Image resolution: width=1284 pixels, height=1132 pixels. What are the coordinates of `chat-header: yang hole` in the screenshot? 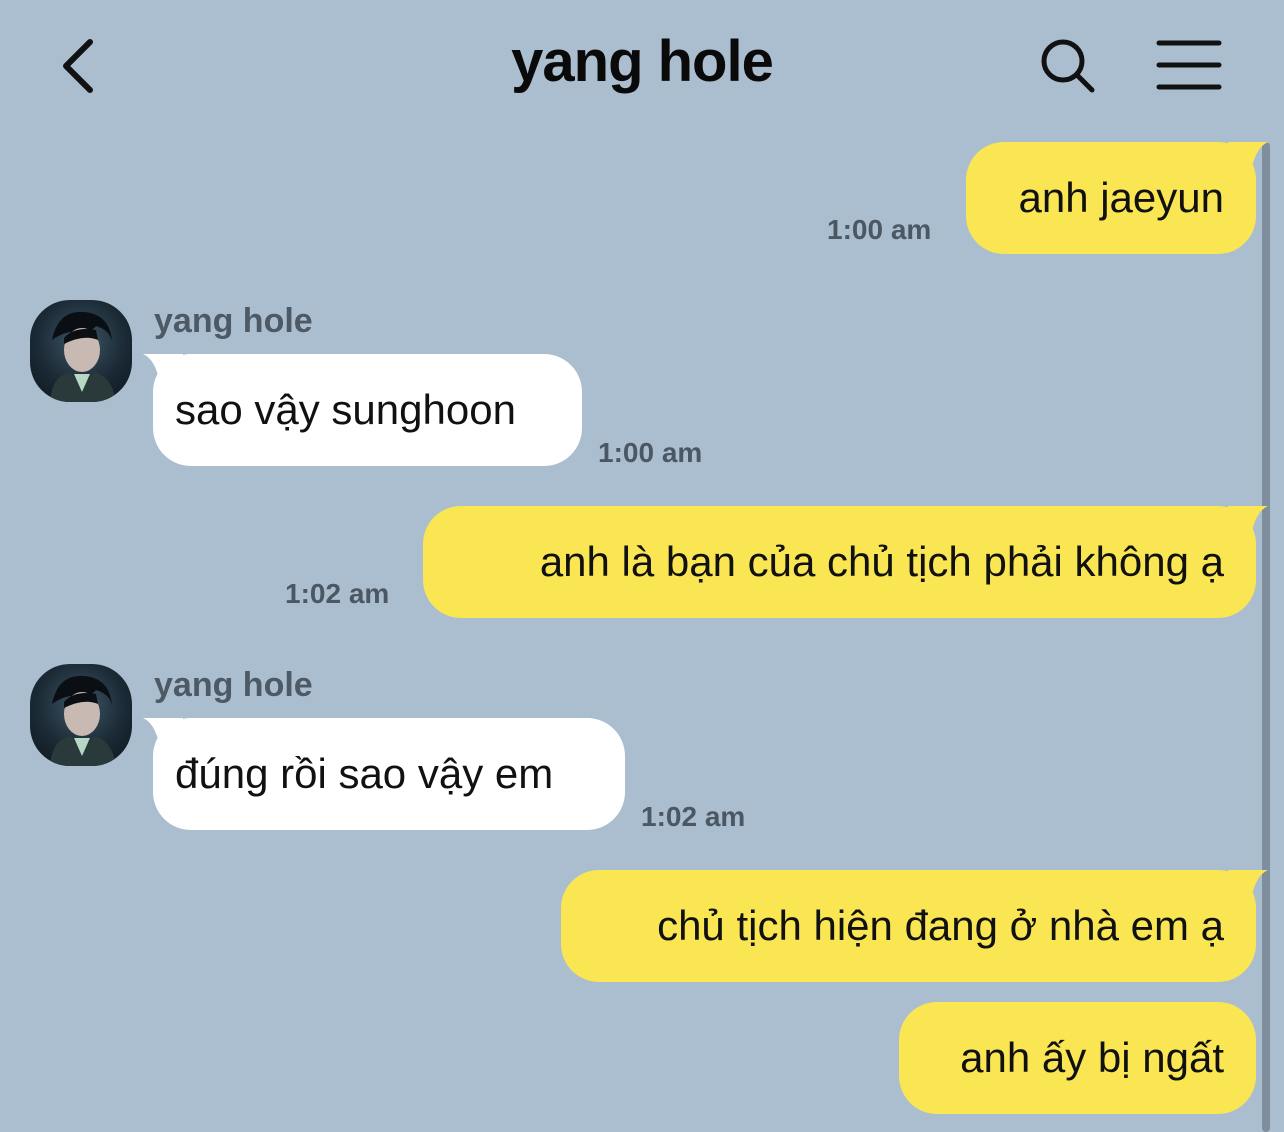 It's located at (642, 65).